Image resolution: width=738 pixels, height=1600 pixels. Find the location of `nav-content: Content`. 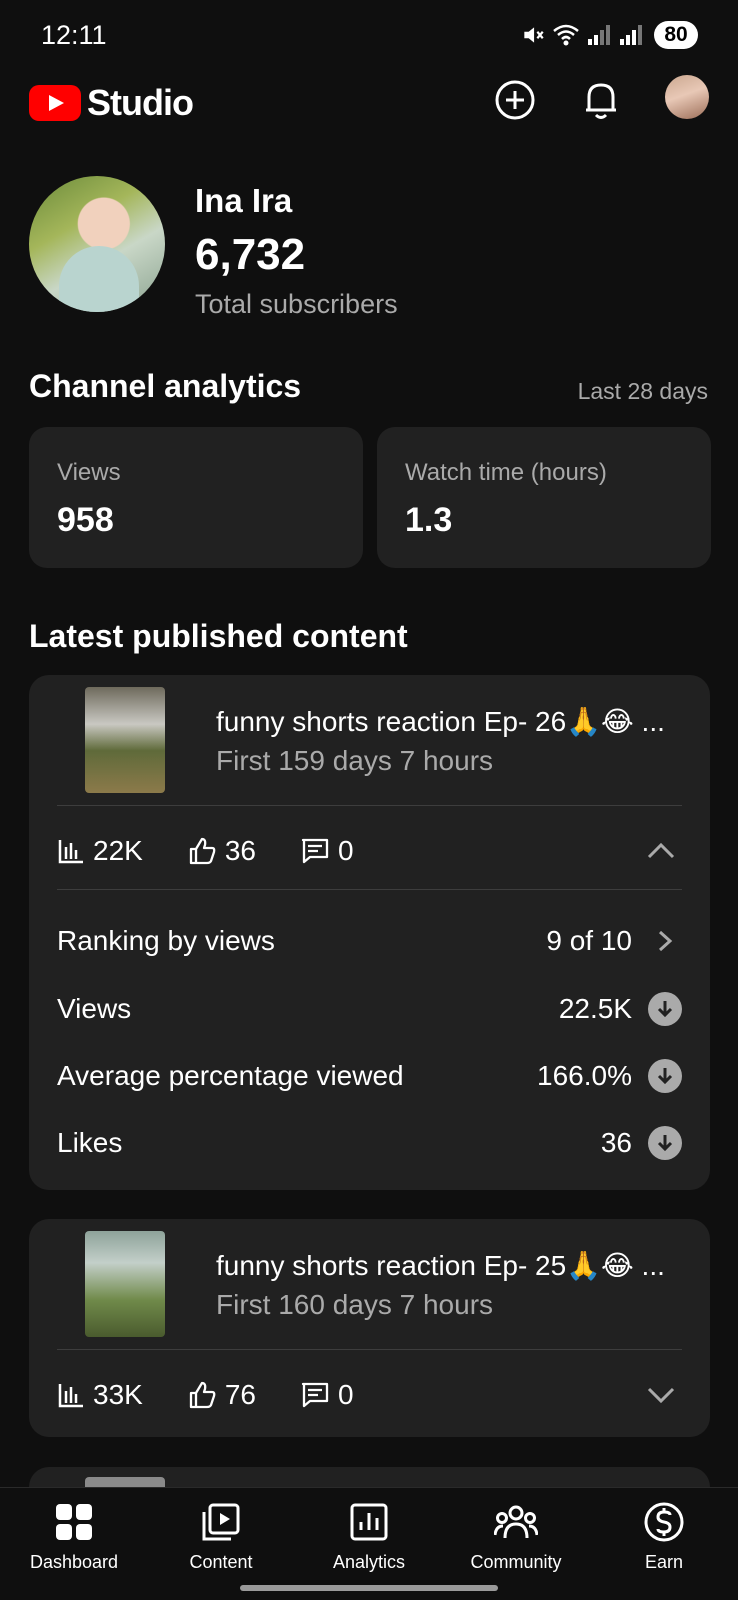

nav-content: Content is located at coordinates (221, 1536).